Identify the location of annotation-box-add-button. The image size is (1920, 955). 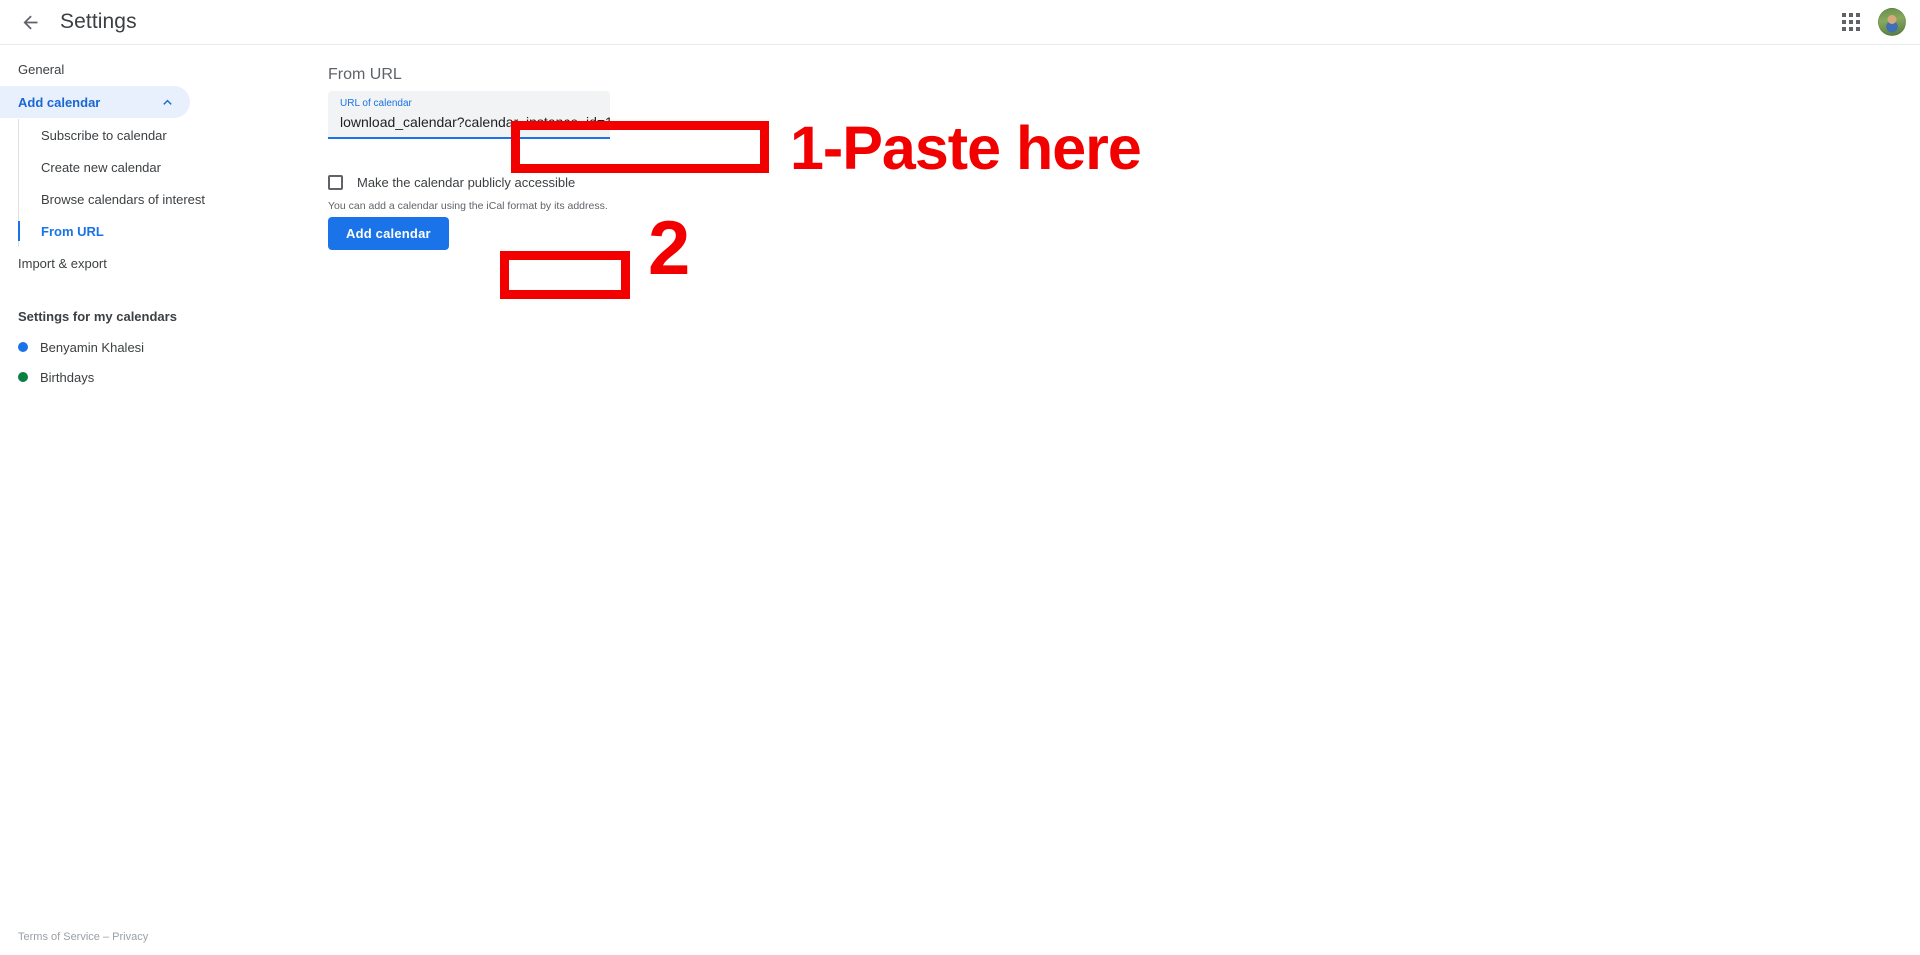
(565, 275).